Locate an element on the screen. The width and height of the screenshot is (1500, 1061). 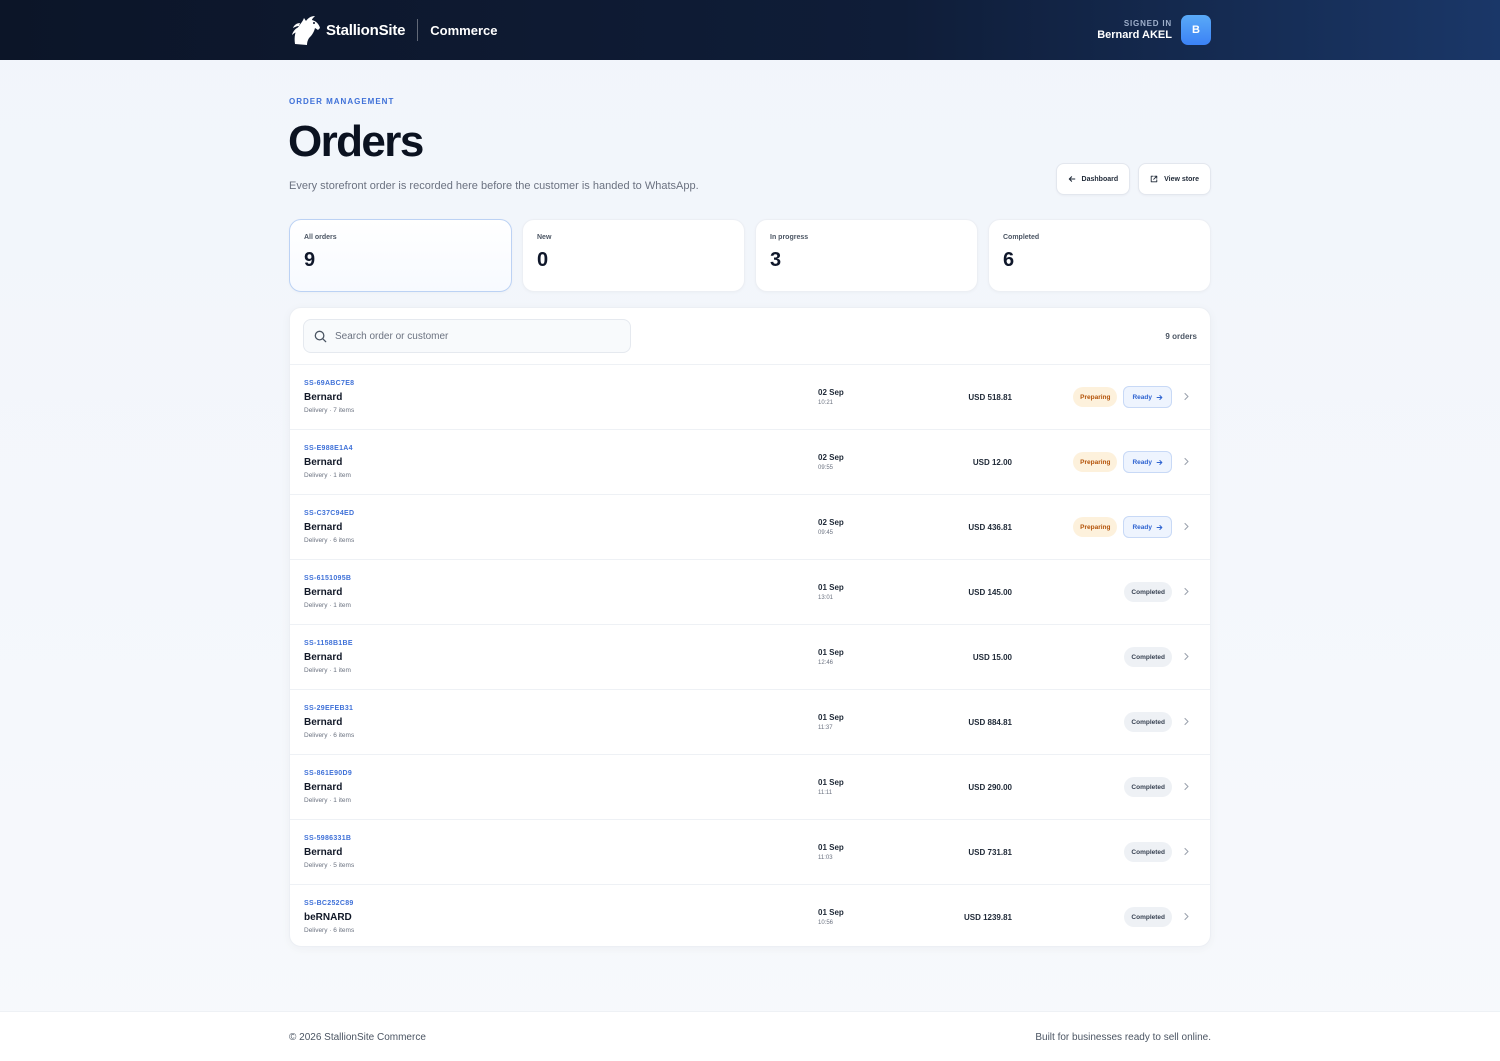
stat-label: New is located at coordinates (544, 237).